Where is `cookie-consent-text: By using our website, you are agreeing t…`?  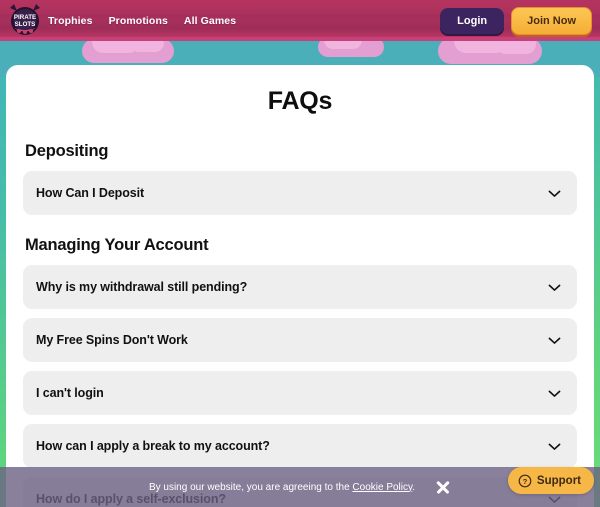 cookie-consent-text: By using our website, you are agreeing t… is located at coordinates (282, 487).